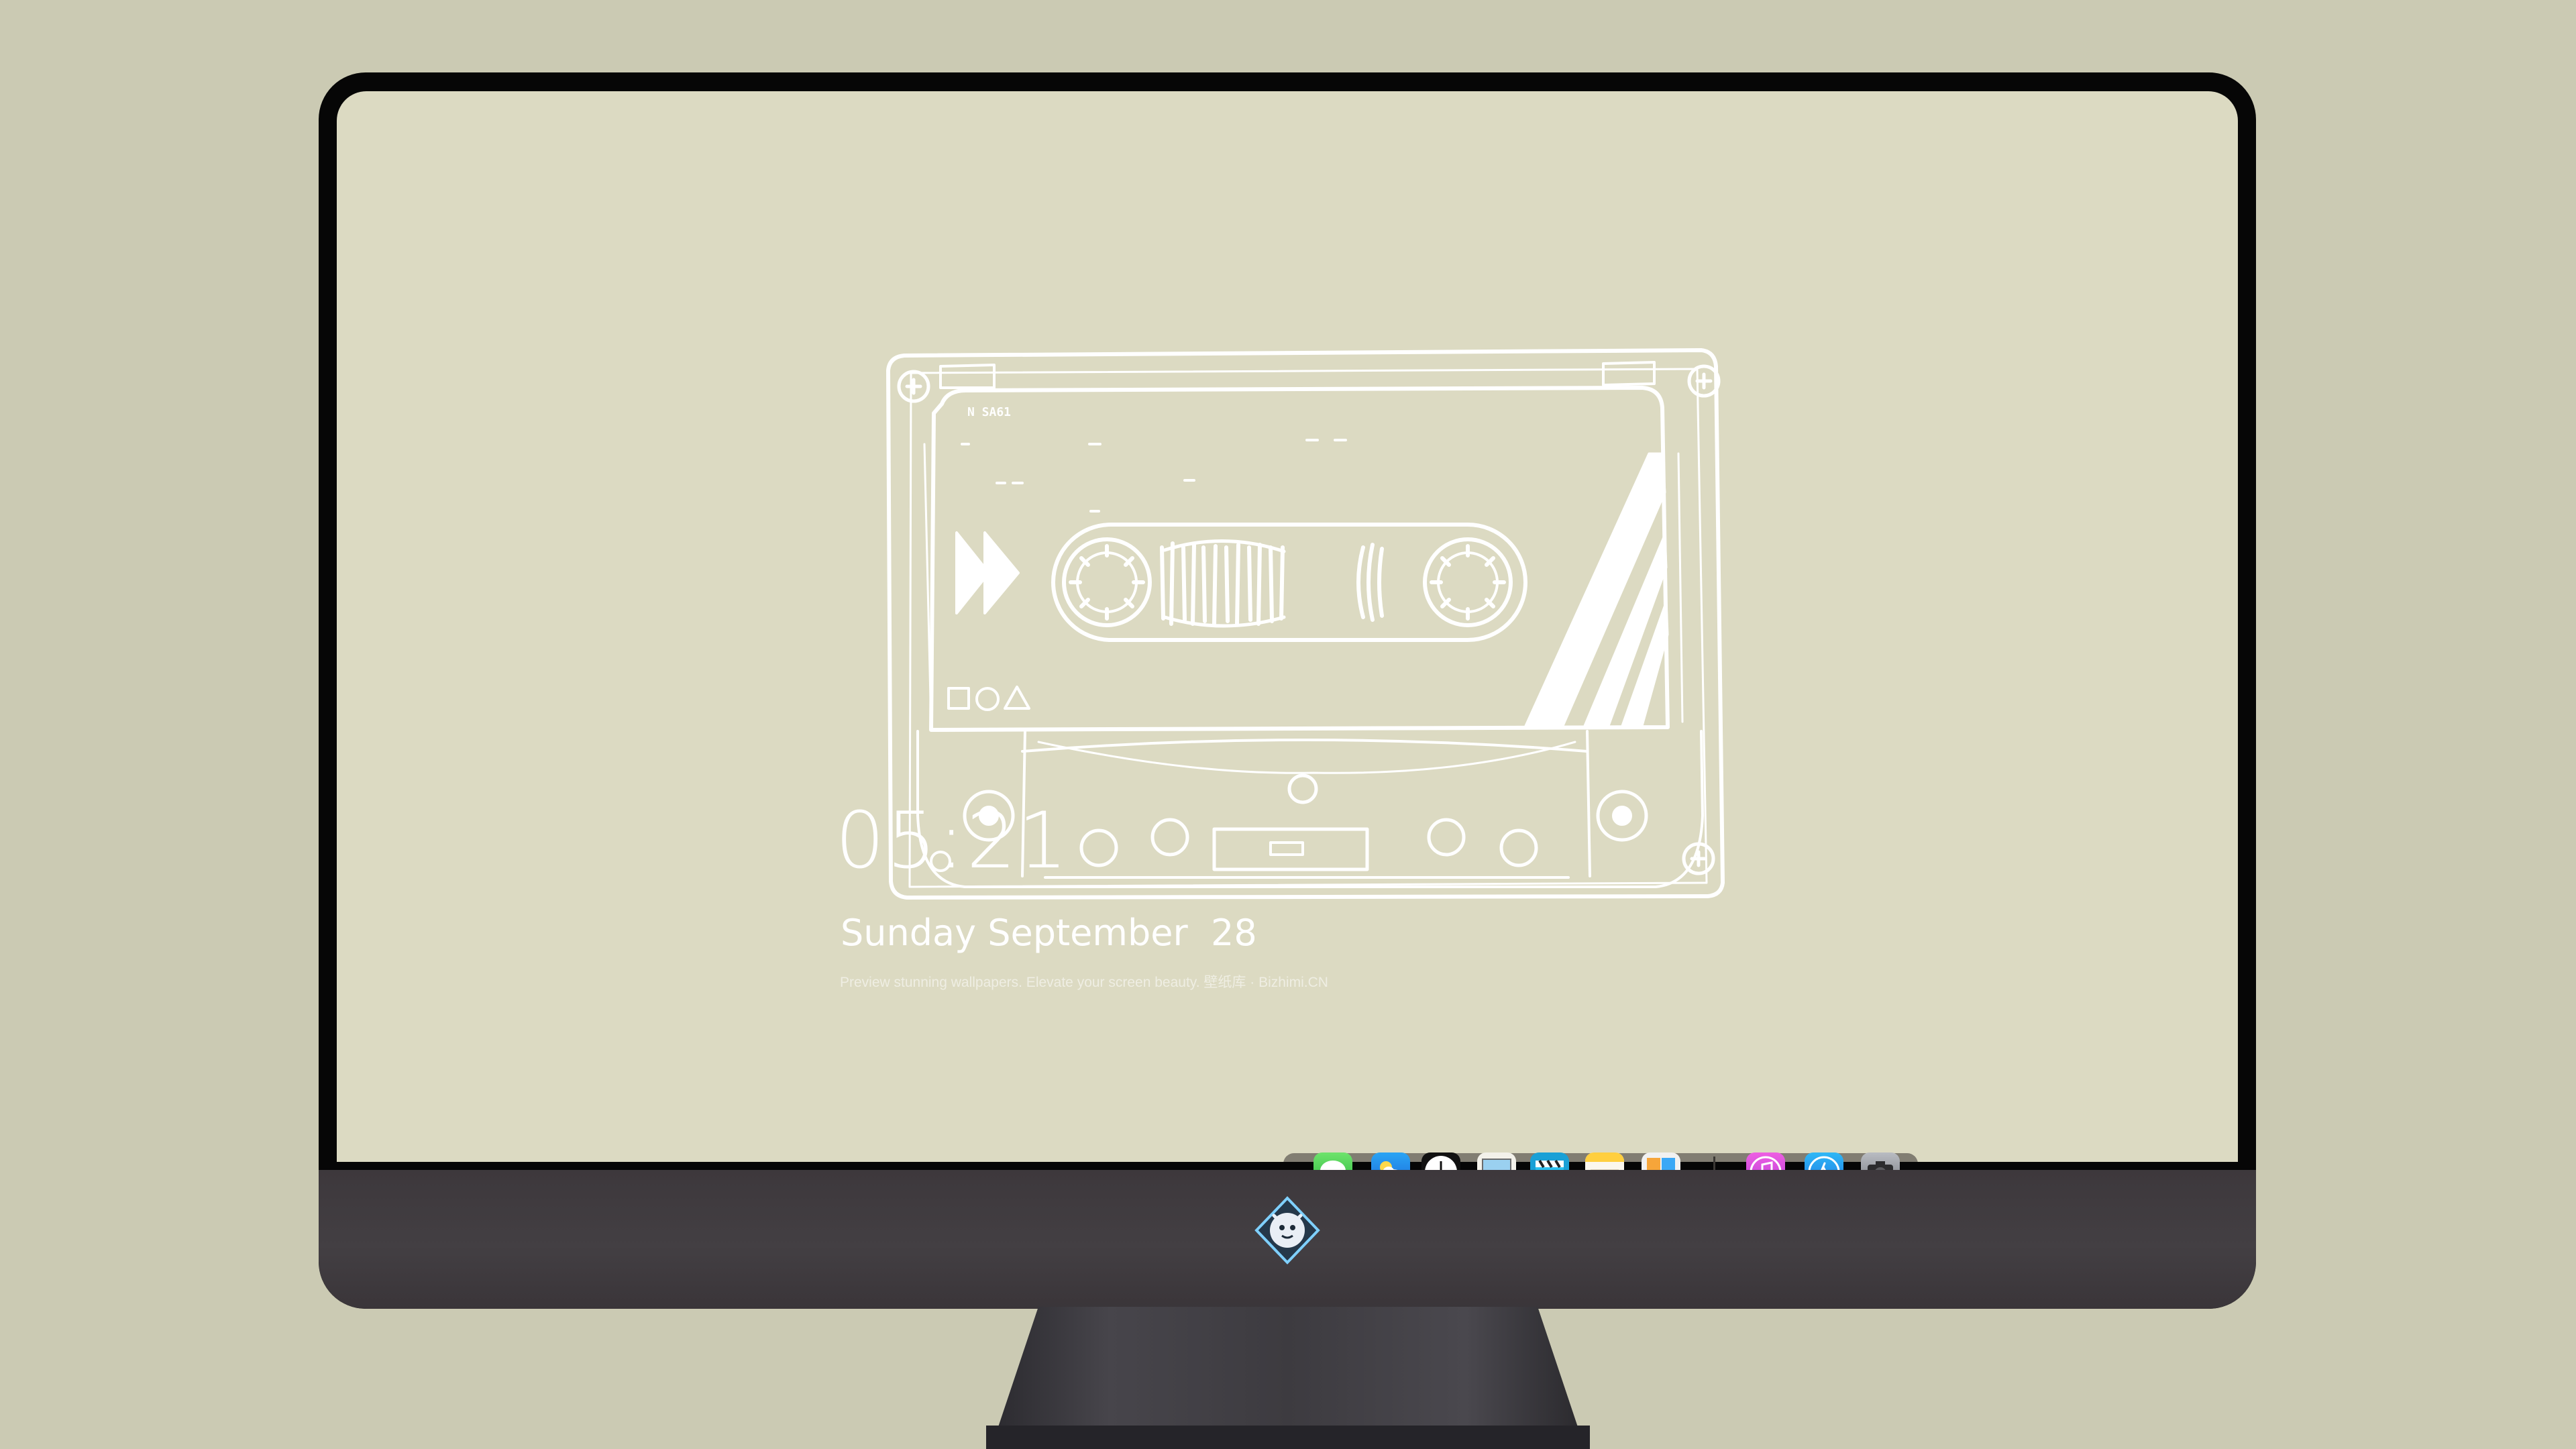 This screenshot has height=1449, width=2576. Describe the element at coordinates (952, 841) in the screenshot. I see `lockscreen-time: 05:21` at that location.